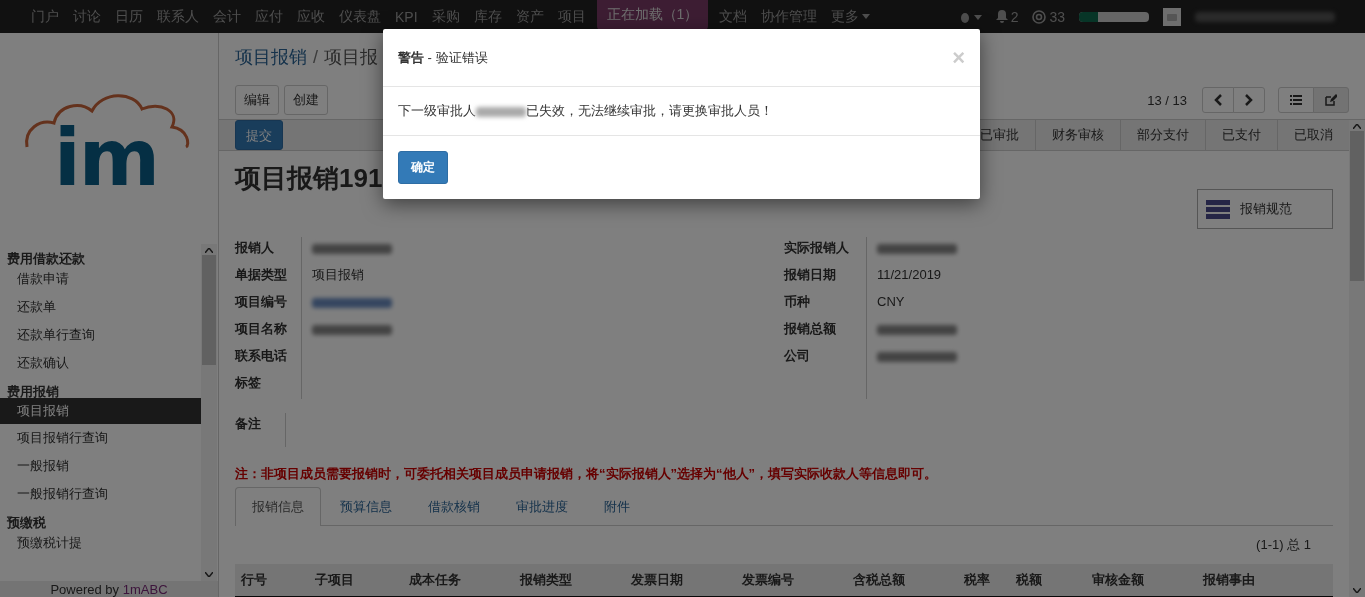 The width and height of the screenshot is (1365, 597). I want to click on menu-item: 还款单, so click(100, 307).